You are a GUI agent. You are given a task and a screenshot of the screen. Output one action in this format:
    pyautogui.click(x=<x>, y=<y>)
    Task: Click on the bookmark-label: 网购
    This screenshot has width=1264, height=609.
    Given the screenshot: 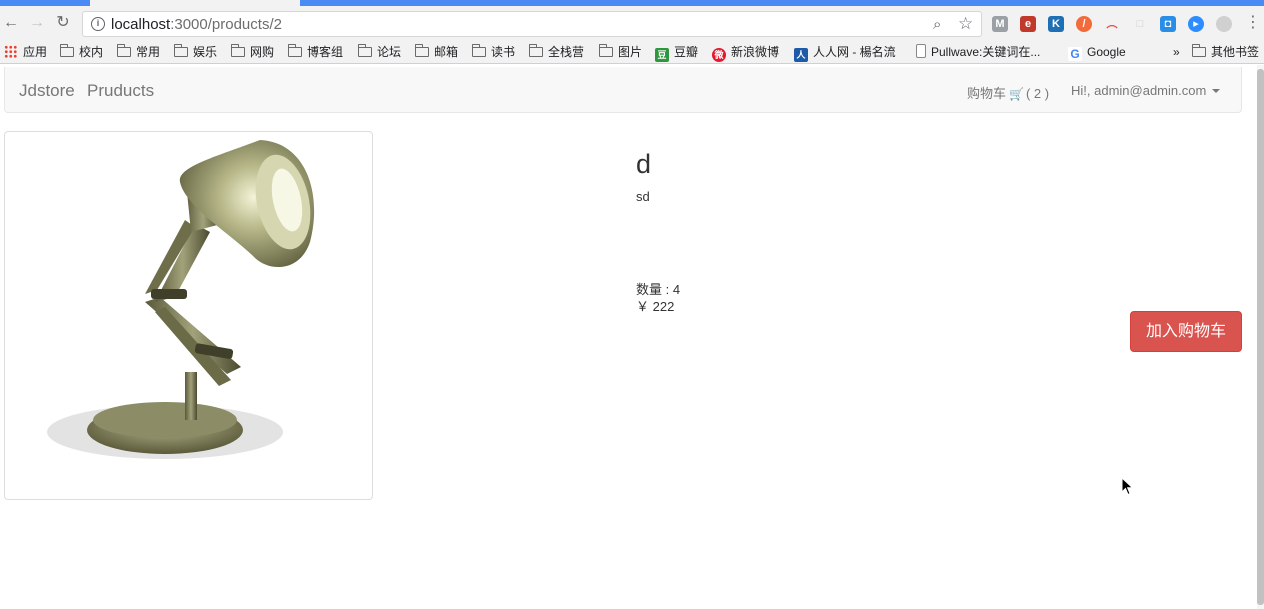 What is the action you would take?
    pyautogui.click(x=262, y=52)
    